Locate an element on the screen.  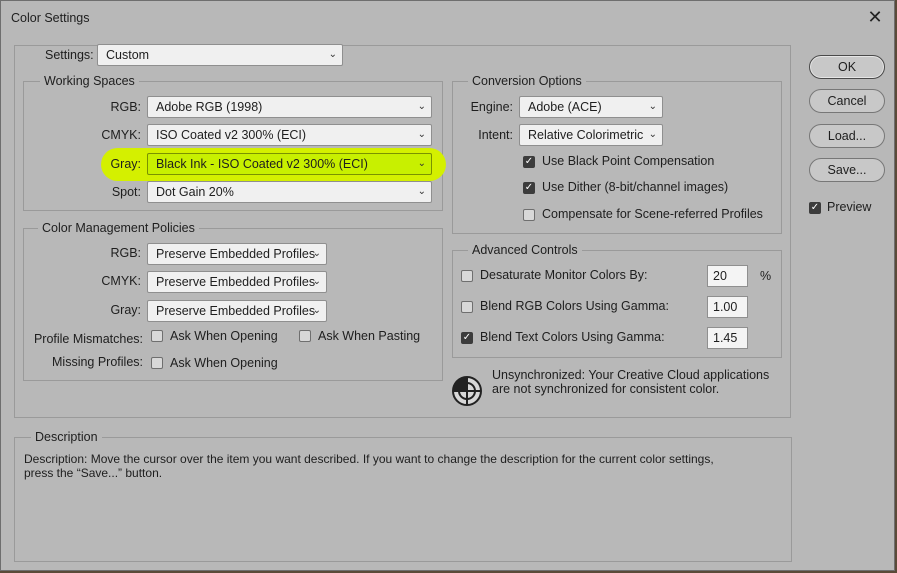
black-point-checkbox: ✓ is located at coordinates (529, 162).